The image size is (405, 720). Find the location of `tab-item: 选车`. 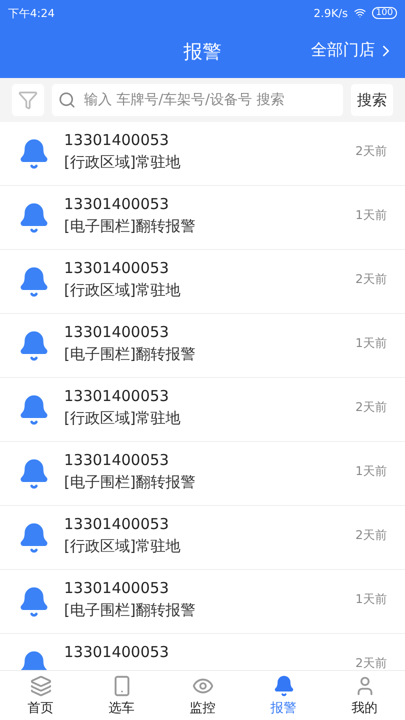

tab-item: 选车 is located at coordinates (121, 695).